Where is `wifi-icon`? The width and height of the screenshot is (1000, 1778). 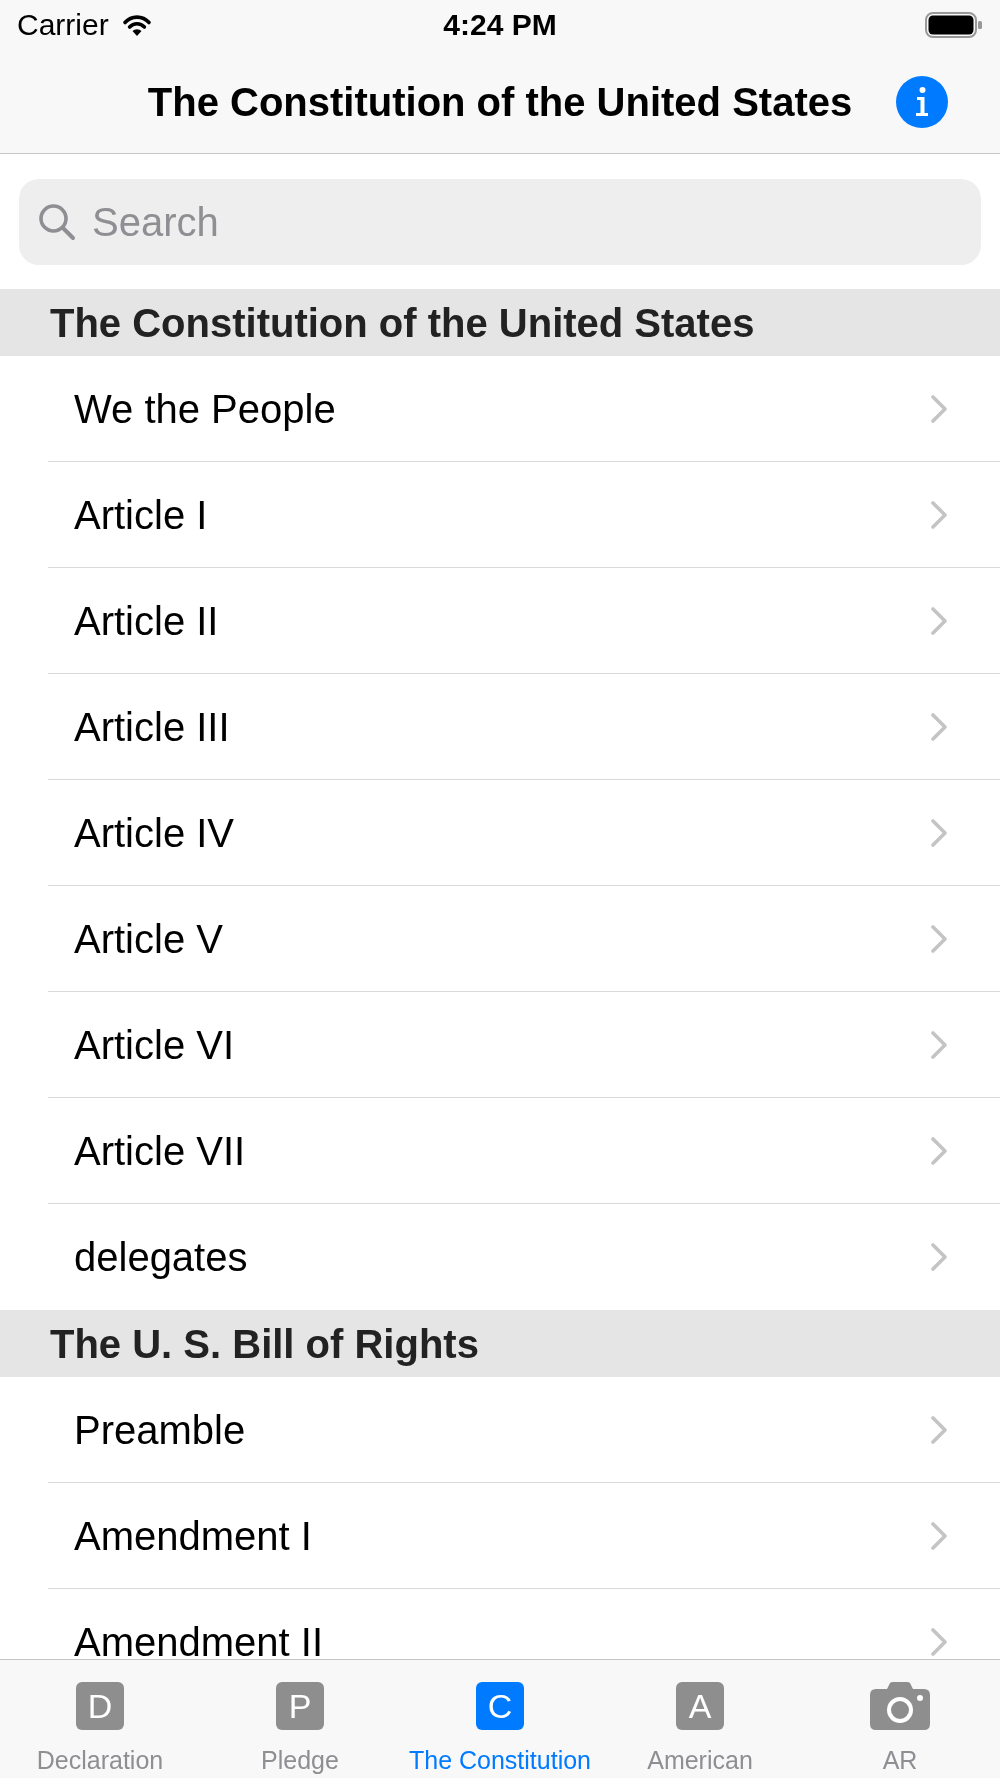 wifi-icon is located at coordinates (136, 25).